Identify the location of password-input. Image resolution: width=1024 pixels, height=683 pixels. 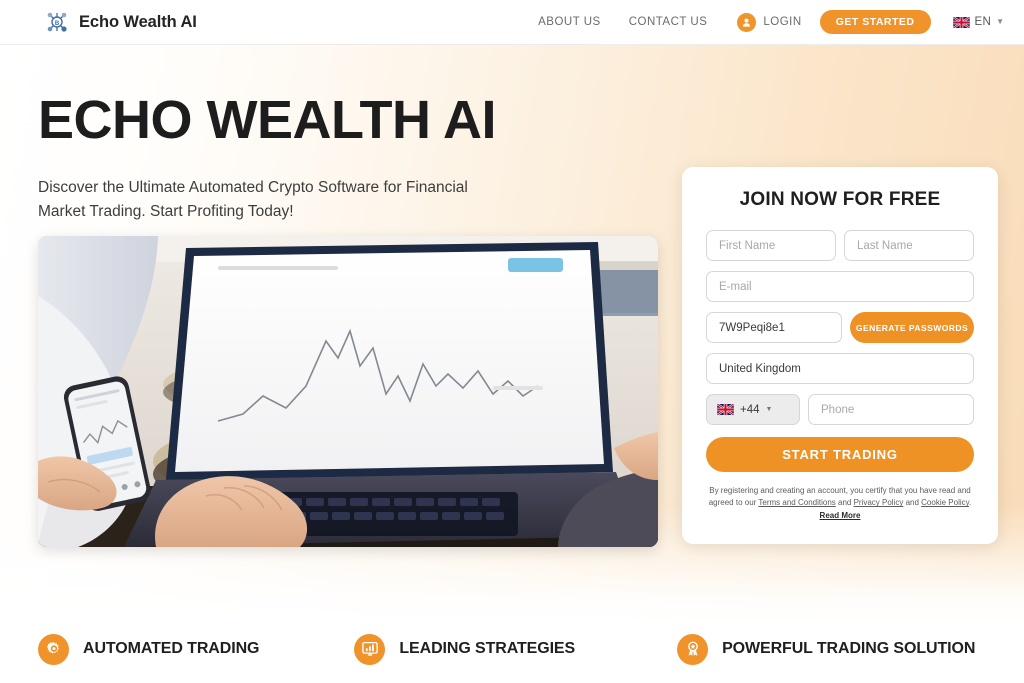
(774, 327).